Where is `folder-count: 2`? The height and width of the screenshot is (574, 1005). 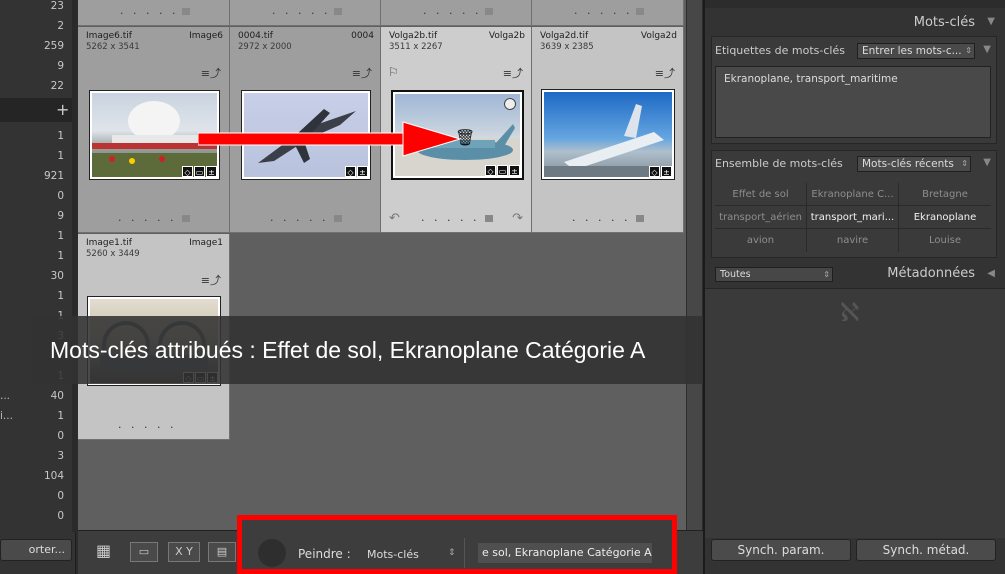 folder-count: 2 is located at coordinates (60, 26).